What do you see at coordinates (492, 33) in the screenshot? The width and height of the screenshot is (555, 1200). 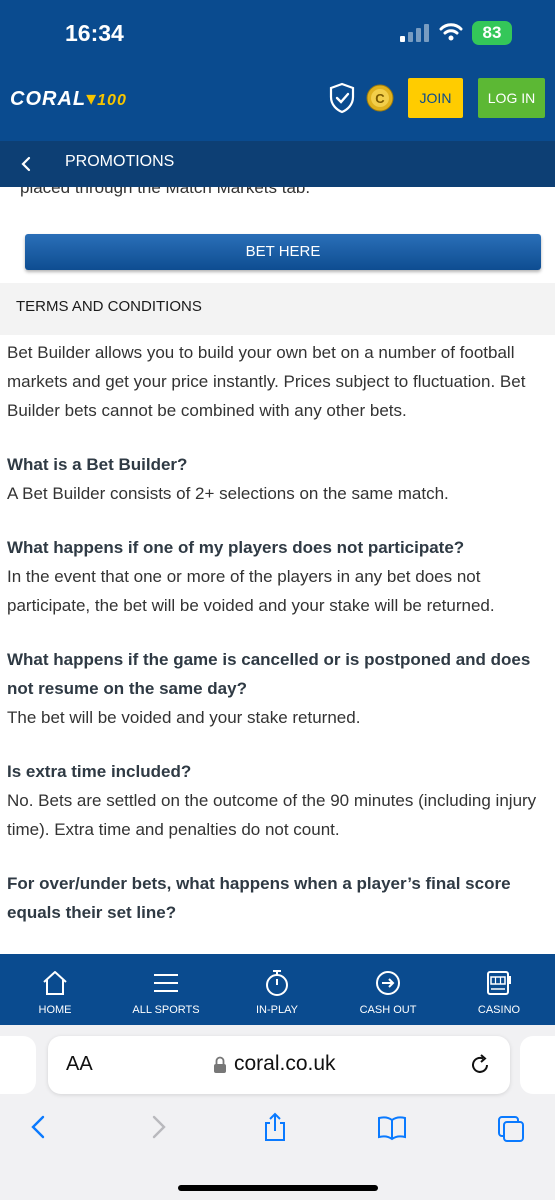 I see `battery-indicator: 83` at bounding box center [492, 33].